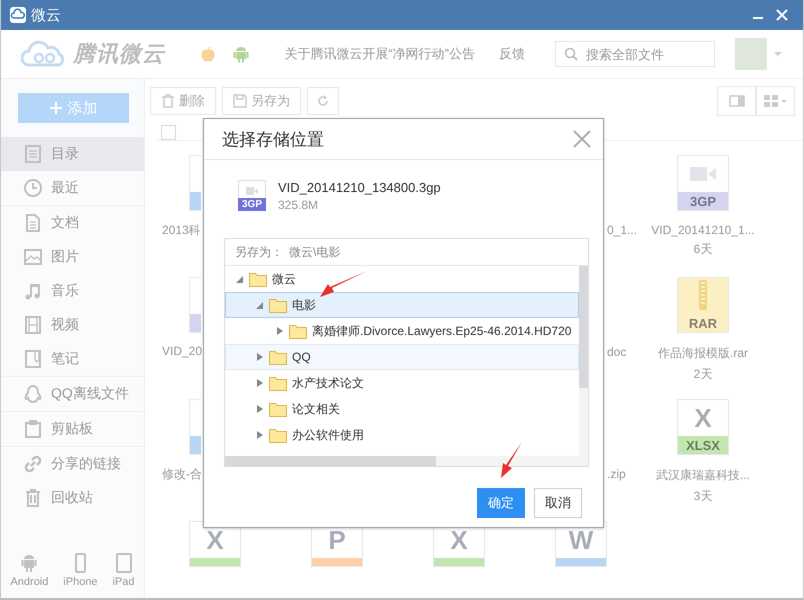 The width and height of the screenshot is (804, 600). What do you see at coordinates (44, 54) in the screenshot?
I see `cloud-logo-icon` at bounding box center [44, 54].